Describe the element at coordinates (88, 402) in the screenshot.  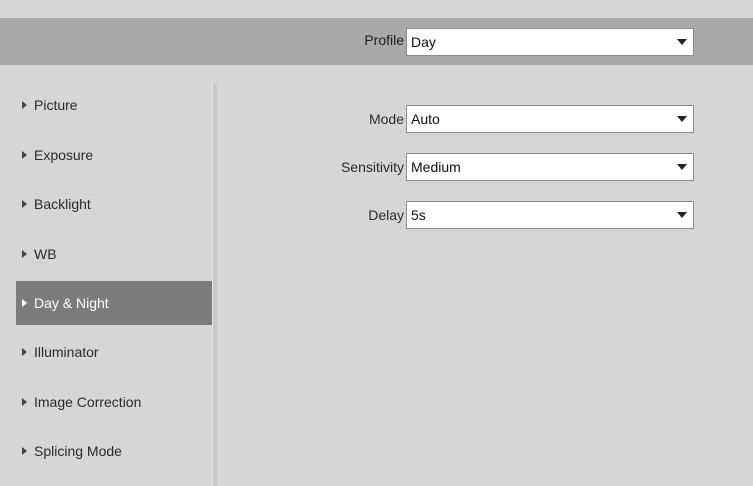
I see `menu-item-label: Image Correction` at that location.